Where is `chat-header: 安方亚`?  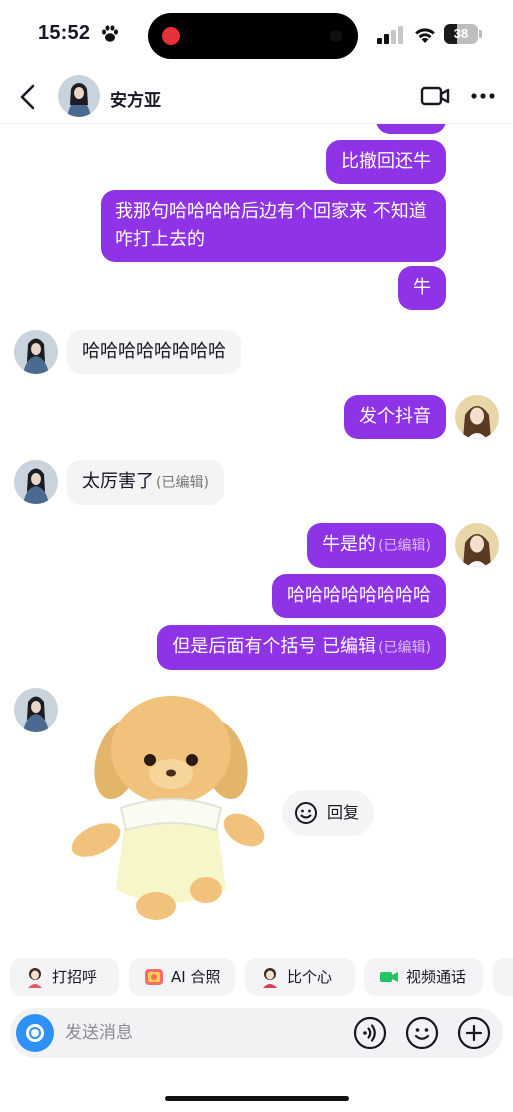 chat-header: 安方亚 is located at coordinates (256, 97).